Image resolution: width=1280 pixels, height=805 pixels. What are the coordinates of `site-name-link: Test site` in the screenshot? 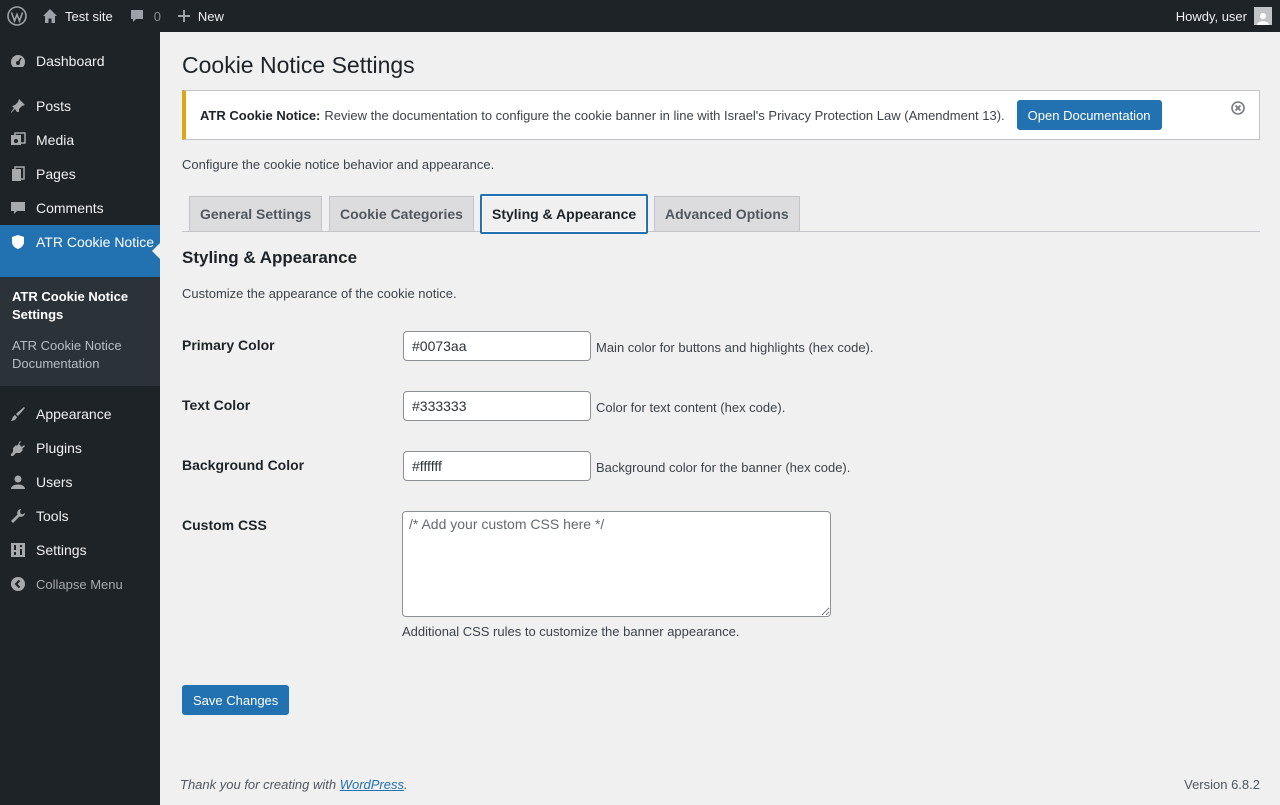 It's located at (77, 16).